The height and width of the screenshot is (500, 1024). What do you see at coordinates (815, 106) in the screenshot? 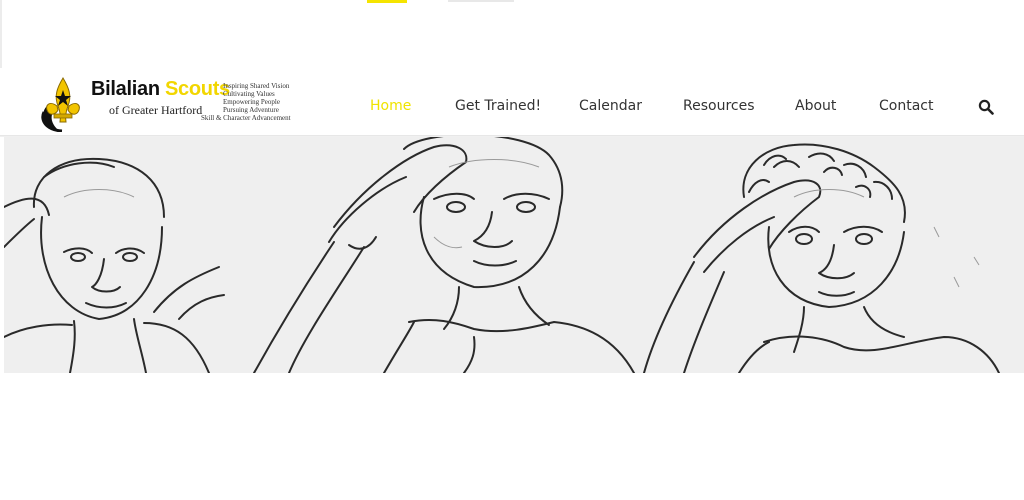
I see `nav-item-about: About` at bounding box center [815, 106].